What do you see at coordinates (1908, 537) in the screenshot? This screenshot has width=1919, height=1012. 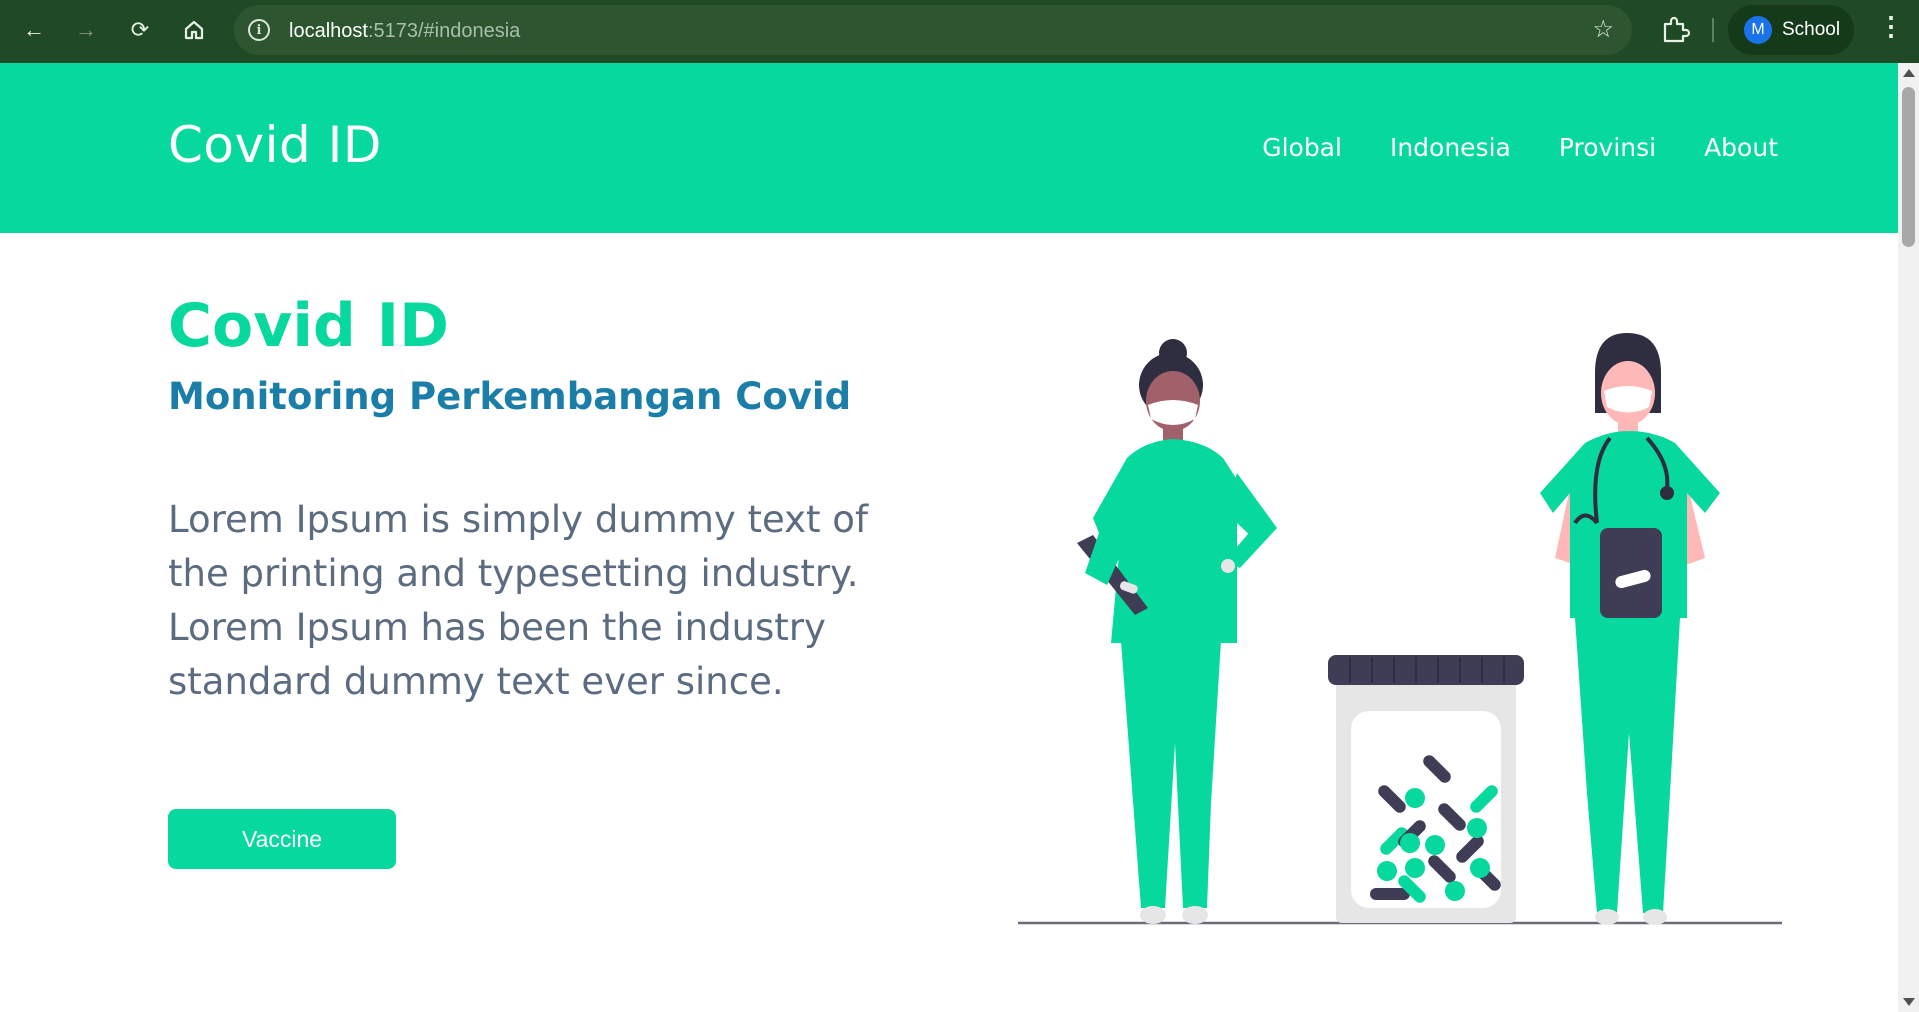 I see `page-scrollbar` at bounding box center [1908, 537].